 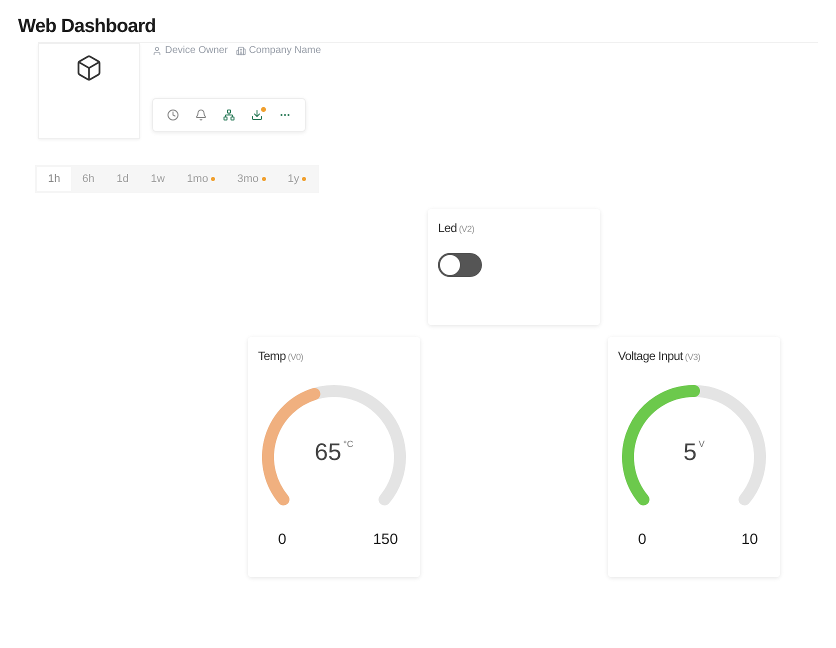 I want to click on gauge-max: 10, so click(x=749, y=539).